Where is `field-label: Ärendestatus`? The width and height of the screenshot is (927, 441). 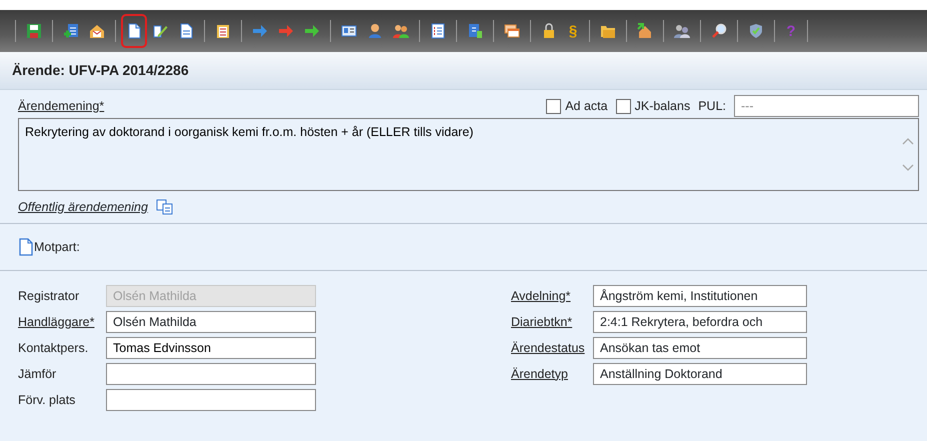 field-label: Ärendestatus is located at coordinates (548, 348).